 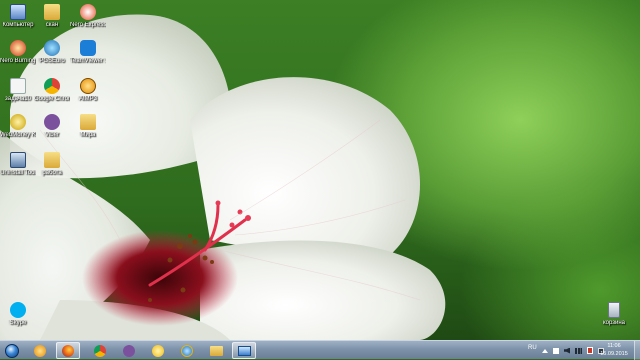 What do you see at coordinates (320, 350) in the screenshot?
I see `taskbar: RU 11:06 15.09.2015` at bounding box center [320, 350].